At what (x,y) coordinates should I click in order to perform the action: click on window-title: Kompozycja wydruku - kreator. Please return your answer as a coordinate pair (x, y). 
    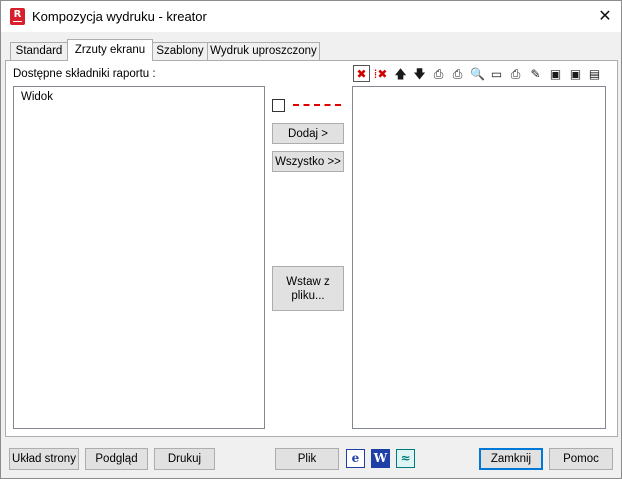
    Looking at the image, I should click on (119, 16).